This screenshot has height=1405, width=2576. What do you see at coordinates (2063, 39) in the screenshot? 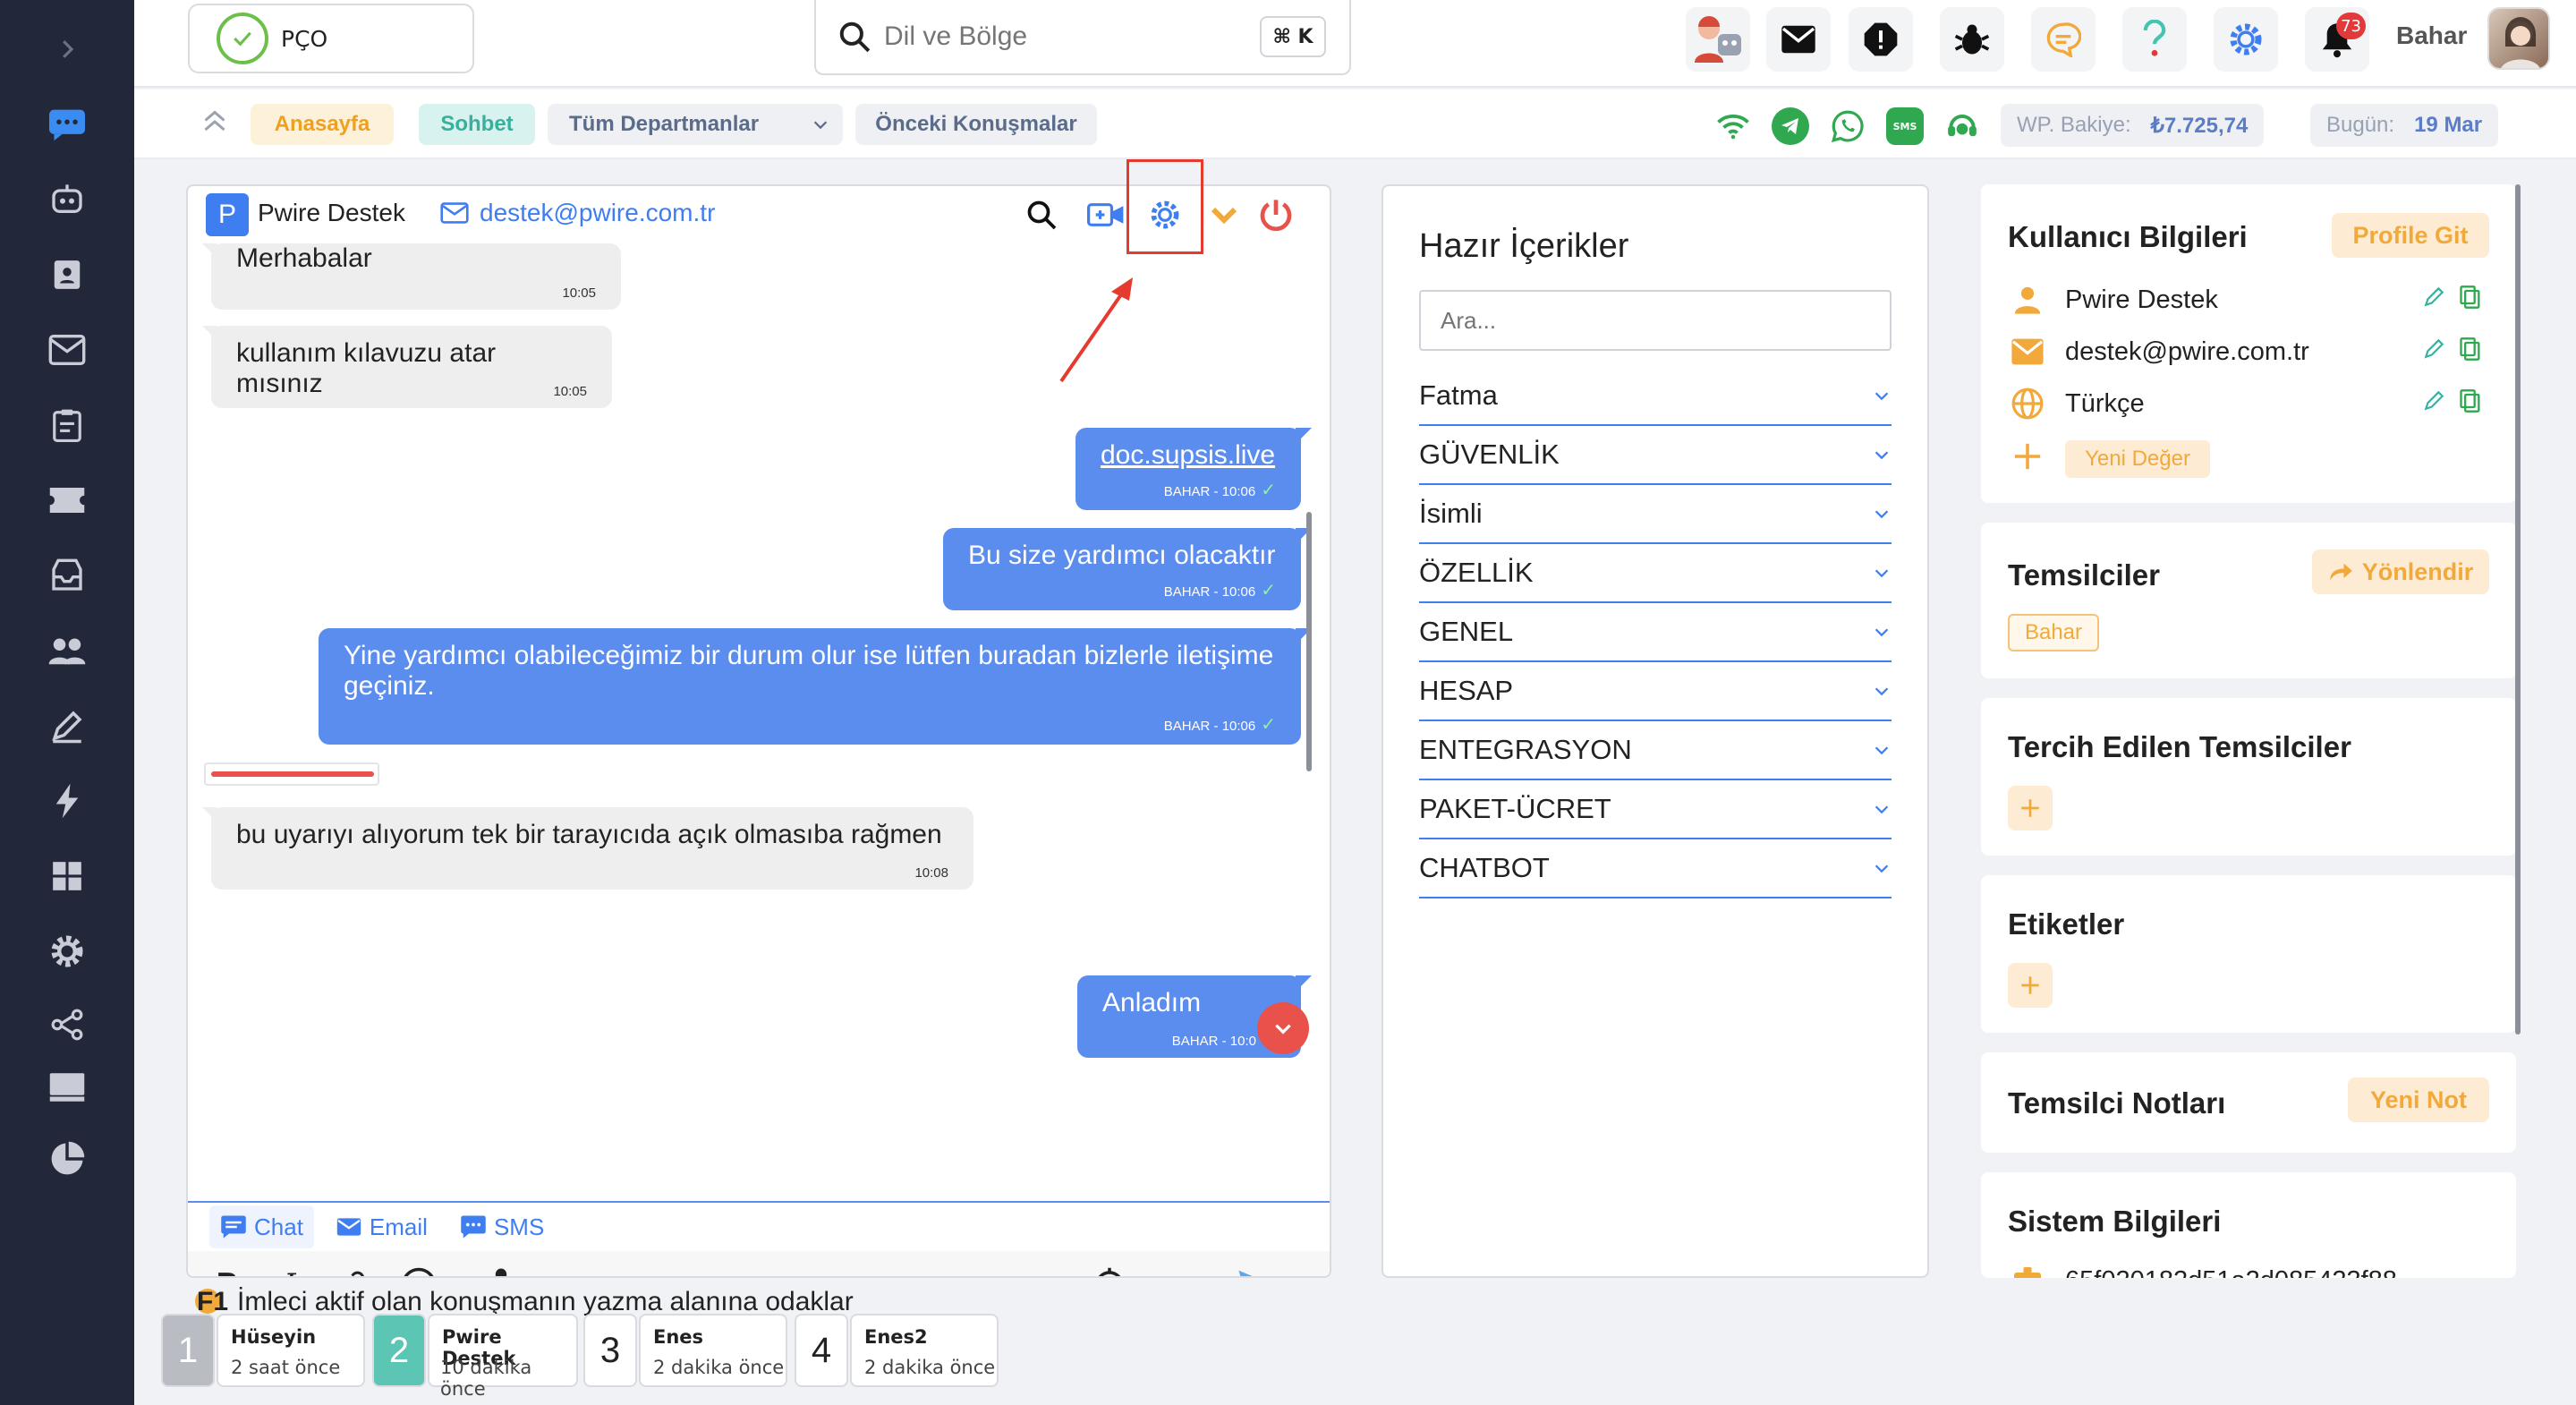
I see `feedback-icon` at bounding box center [2063, 39].